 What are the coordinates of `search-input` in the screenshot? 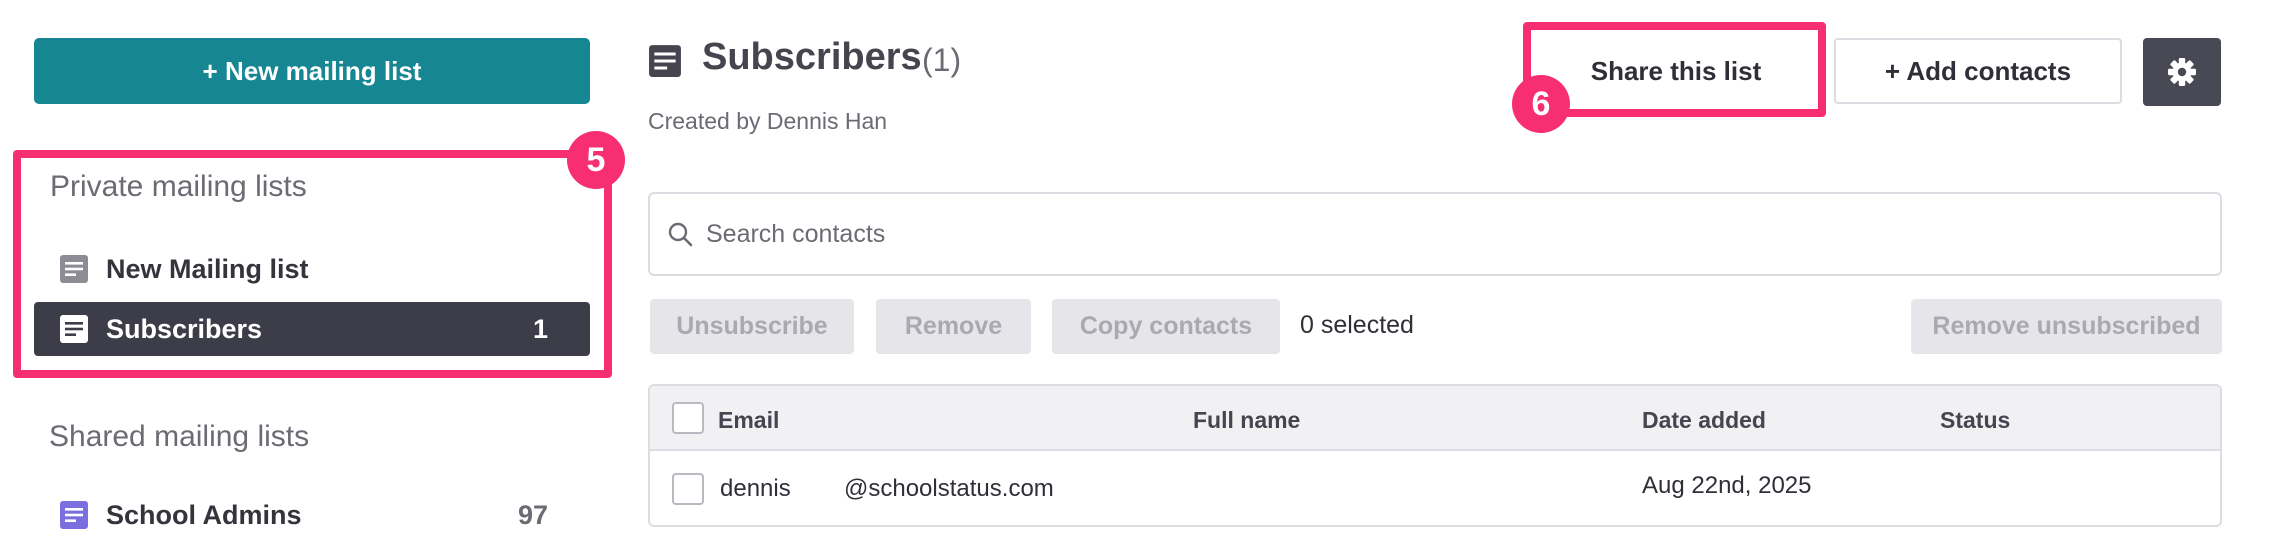 It's located at (1406, 234).